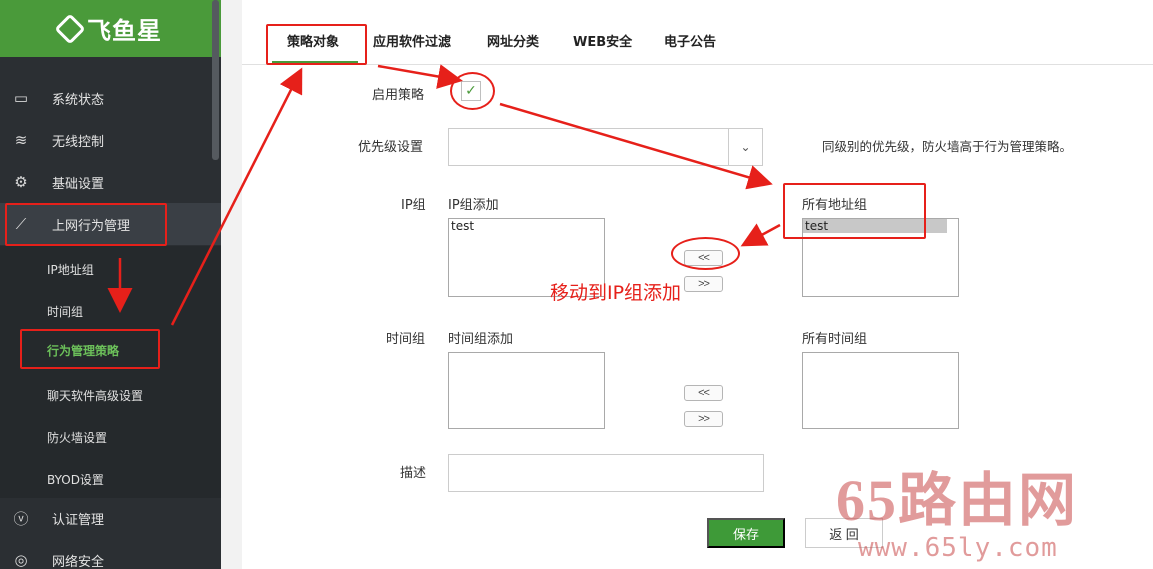 This screenshot has width=1153, height=569. What do you see at coordinates (78, 520) in the screenshot?
I see `sidebar-item-label: 认证管理` at bounding box center [78, 520].